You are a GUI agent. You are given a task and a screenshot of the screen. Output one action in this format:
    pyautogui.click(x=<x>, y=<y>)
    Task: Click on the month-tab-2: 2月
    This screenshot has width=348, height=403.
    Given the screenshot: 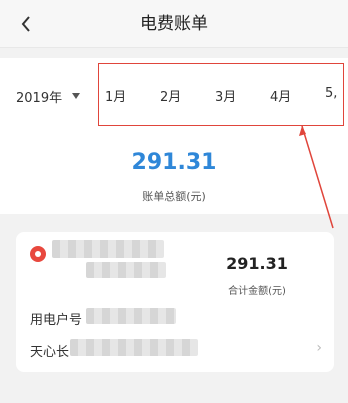 What is the action you would take?
    pyautogui.click(x=170, y=95)
    